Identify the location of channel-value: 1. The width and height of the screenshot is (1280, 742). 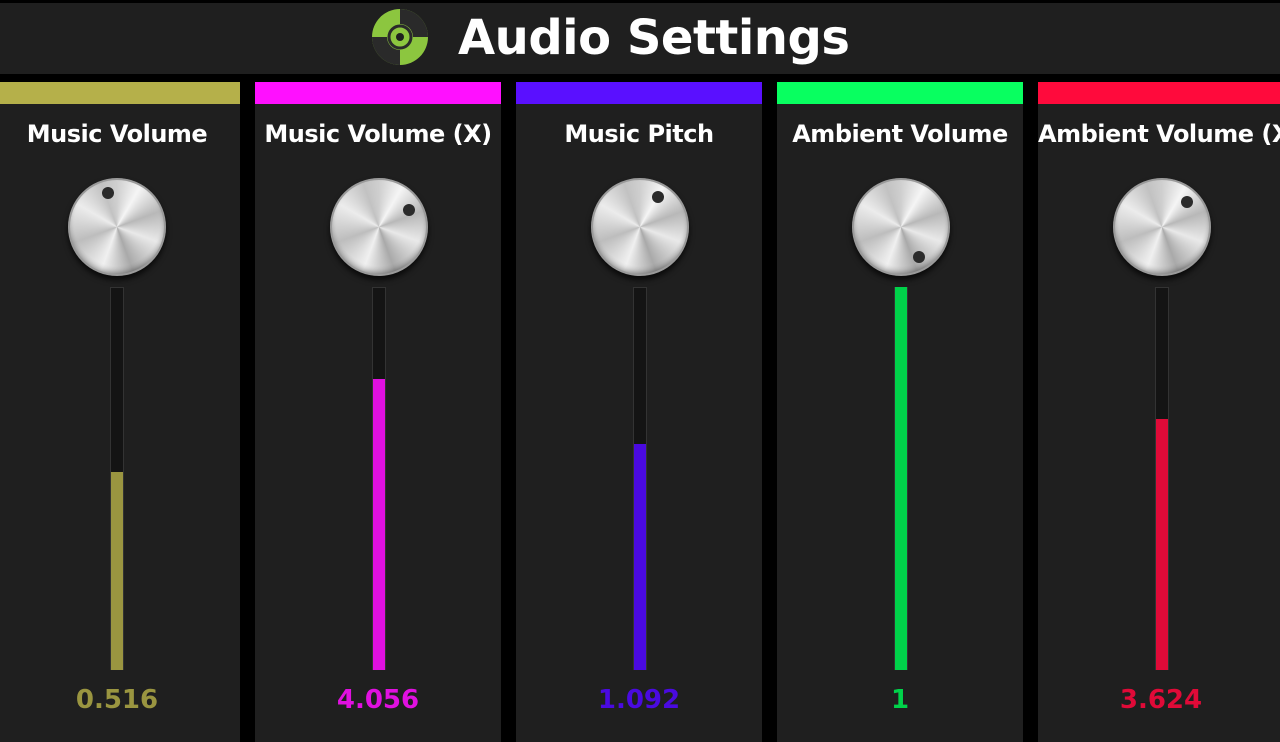
(900, 700).